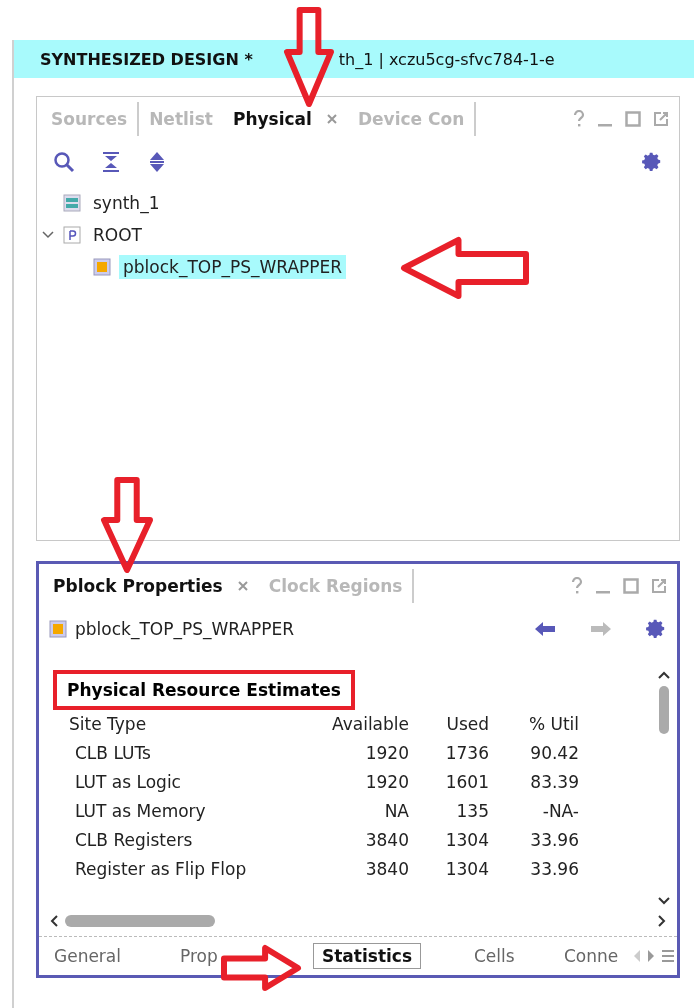 This screenshot has height=1008, width=694. Describe the element at coordinates (466, 782) in the screenshot. I see `table-cell-text: 1601` at that location.